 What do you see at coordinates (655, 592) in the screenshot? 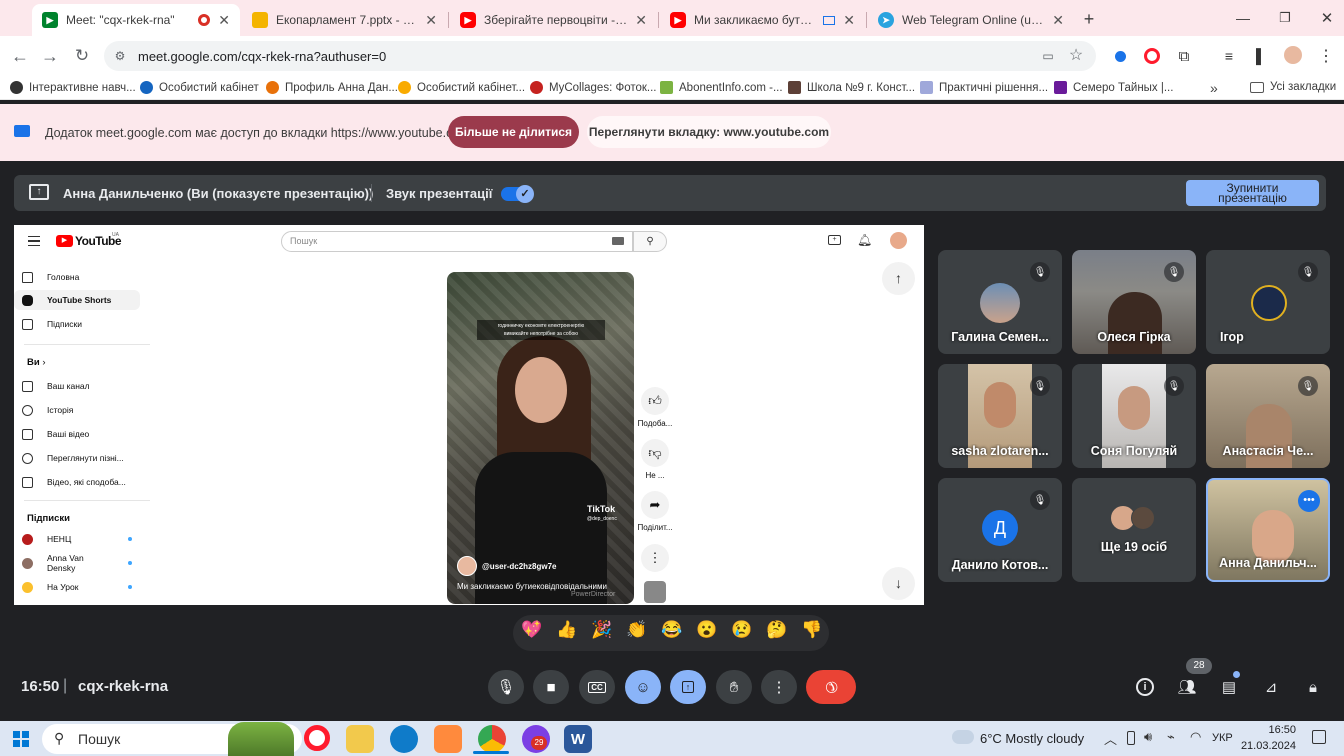
I see `sound-source-thumbnail` at bounding box center [655, 592].